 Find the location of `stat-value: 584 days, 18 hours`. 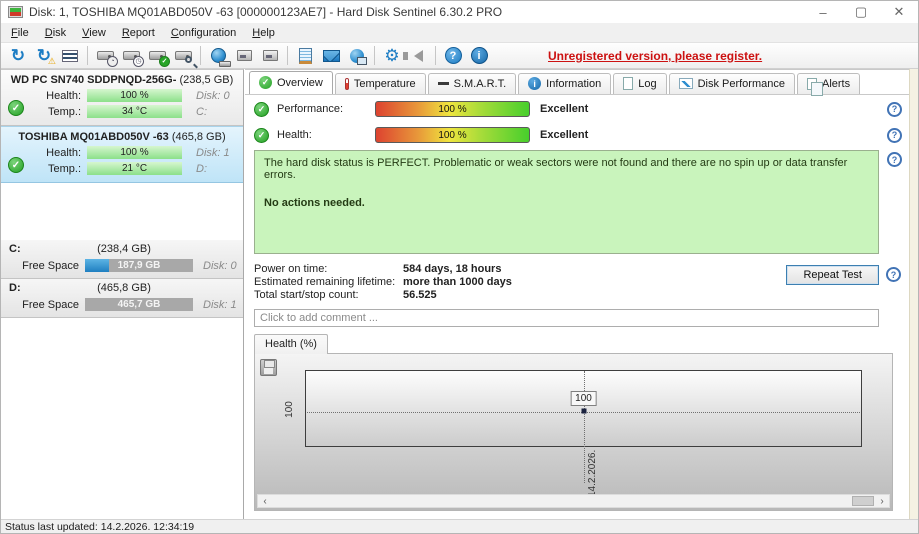

stat-value: 584 days, 18 hours is located at coordinates (452, 269).